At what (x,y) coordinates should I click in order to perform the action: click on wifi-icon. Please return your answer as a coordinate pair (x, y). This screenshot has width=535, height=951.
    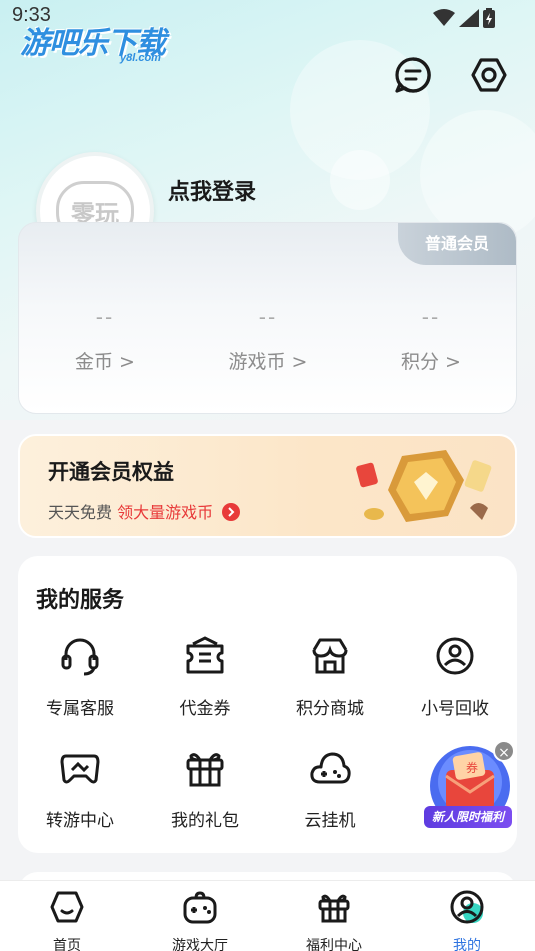
    Looking at the image, I should click on (444, 17).